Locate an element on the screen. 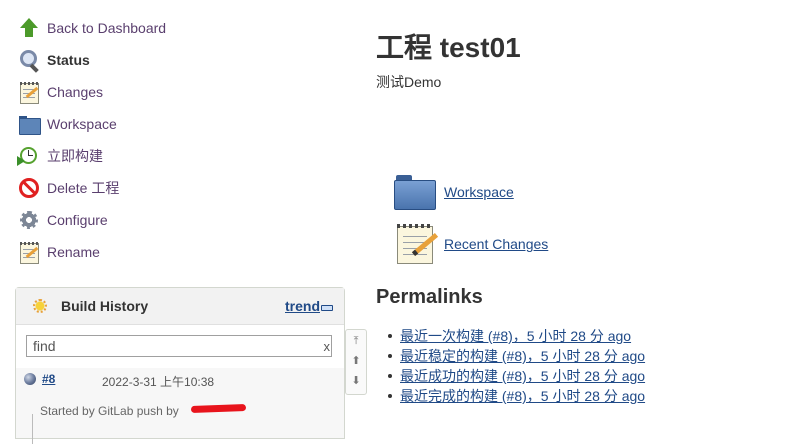 The height and width of the screenshot is (444, 802). task-build-now: 立即构建 is located at coordinates (60, 156).